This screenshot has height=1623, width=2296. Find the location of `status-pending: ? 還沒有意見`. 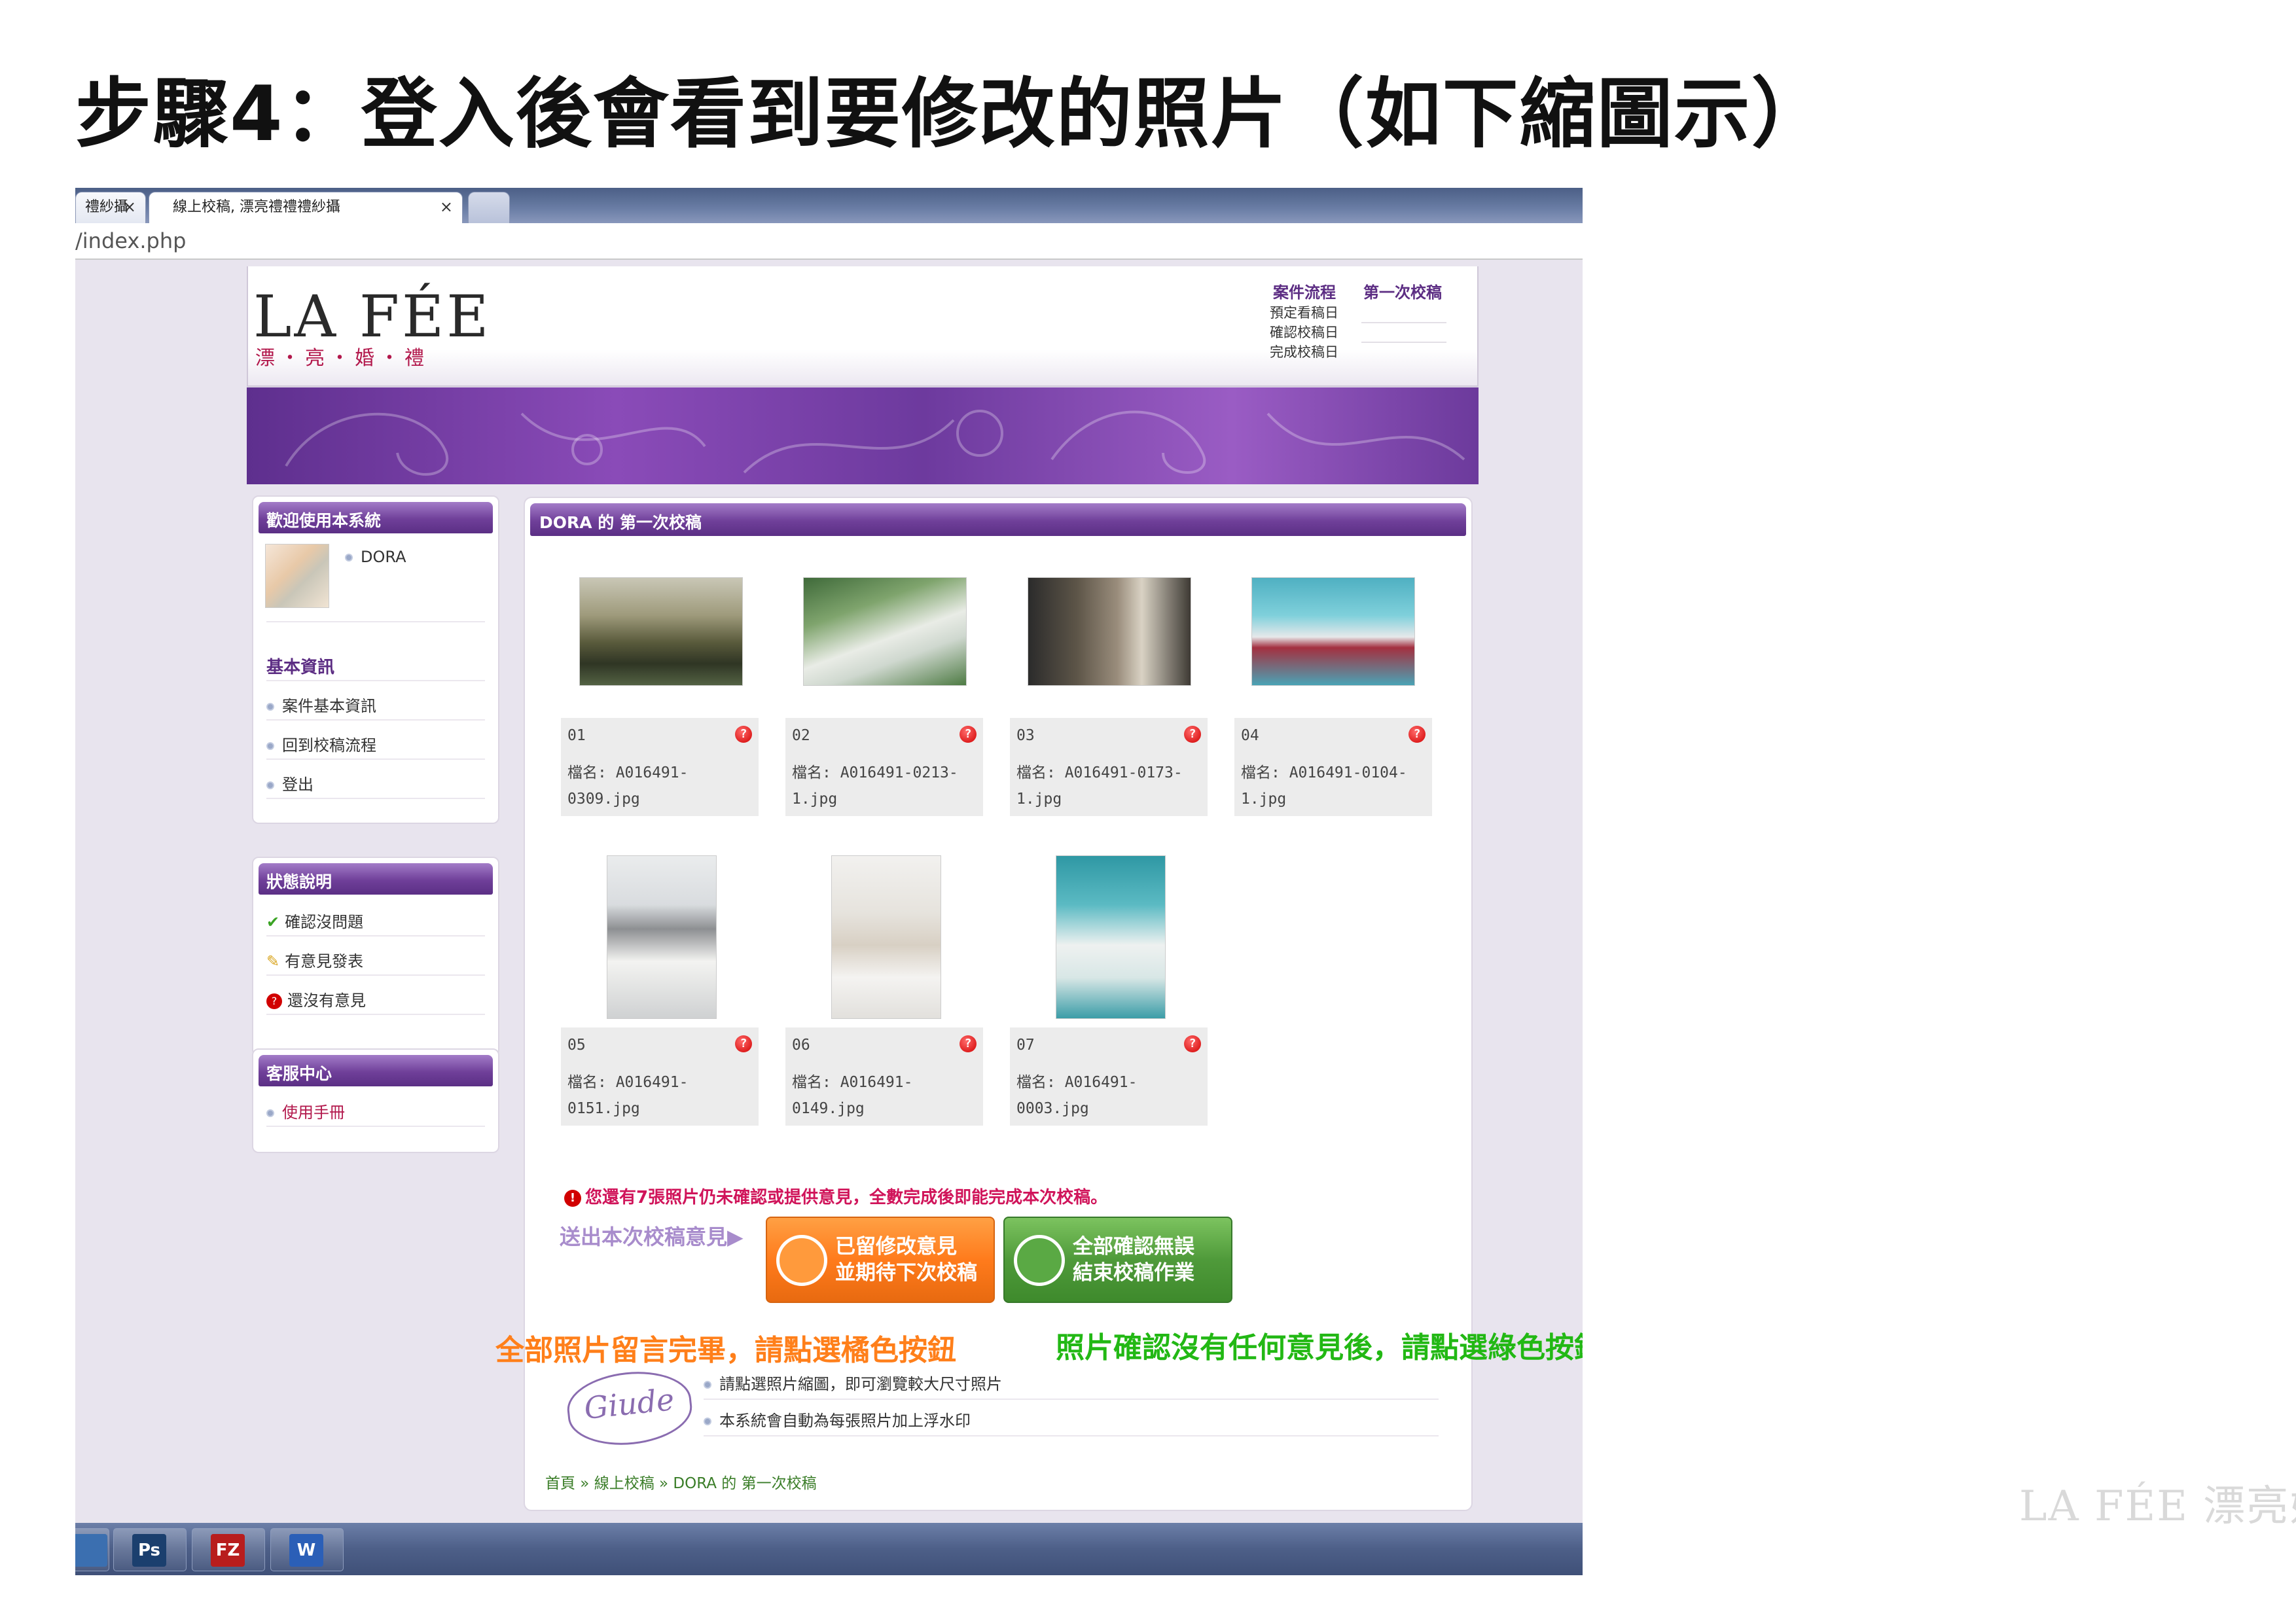

status-pending: ? 還沒有意見 is located at coordinates (316, 999).